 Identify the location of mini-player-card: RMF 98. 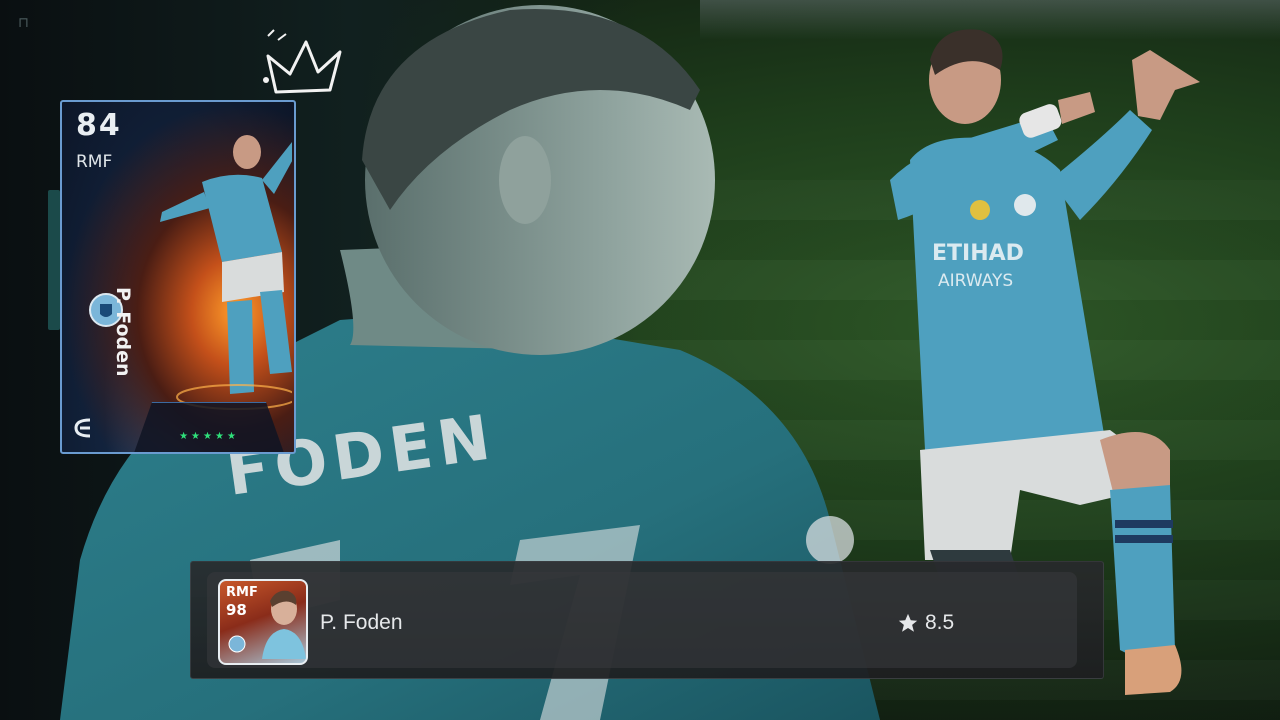
(263, 622).